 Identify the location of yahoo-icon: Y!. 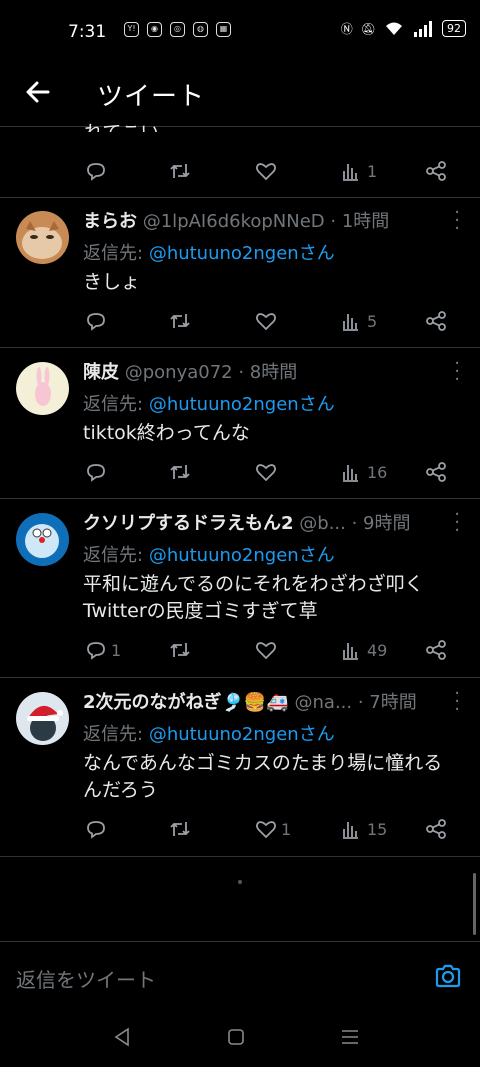
(131, 29).